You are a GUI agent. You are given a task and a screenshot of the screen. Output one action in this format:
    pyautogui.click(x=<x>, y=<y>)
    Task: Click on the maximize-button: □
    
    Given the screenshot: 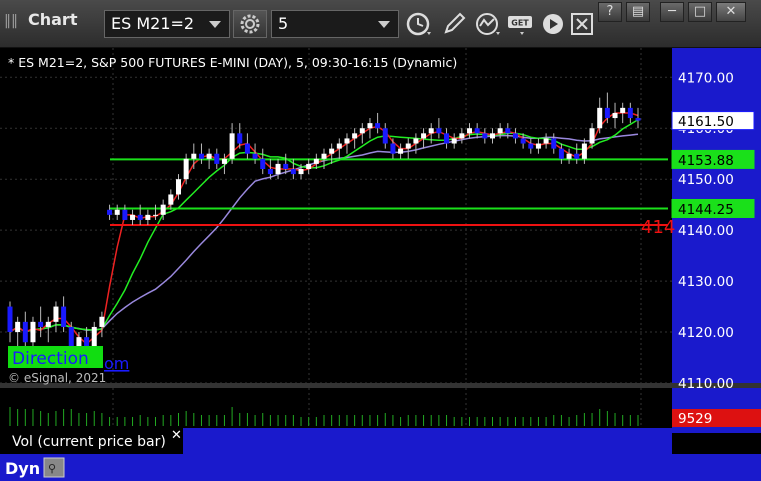 What is the action you would take?
    pyautogui.click(x=700, y=12)
    